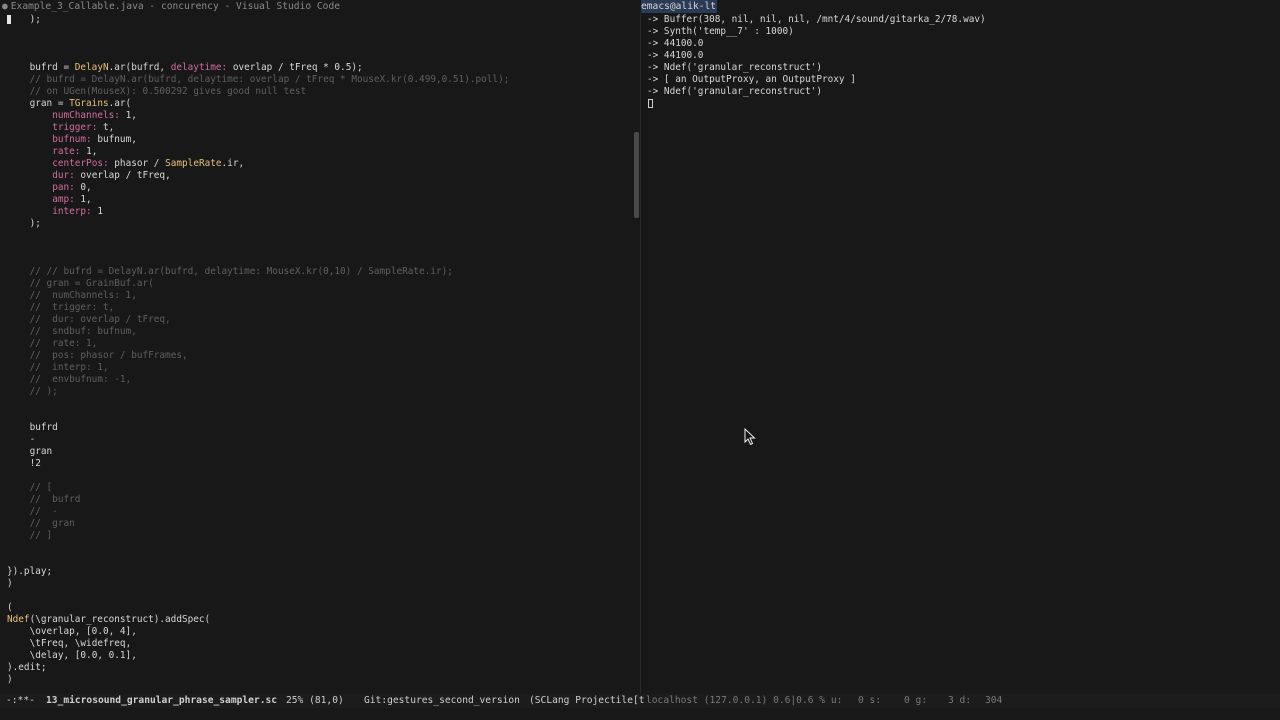  I want to click on code-token-default: .ar(, so click(120, 103).